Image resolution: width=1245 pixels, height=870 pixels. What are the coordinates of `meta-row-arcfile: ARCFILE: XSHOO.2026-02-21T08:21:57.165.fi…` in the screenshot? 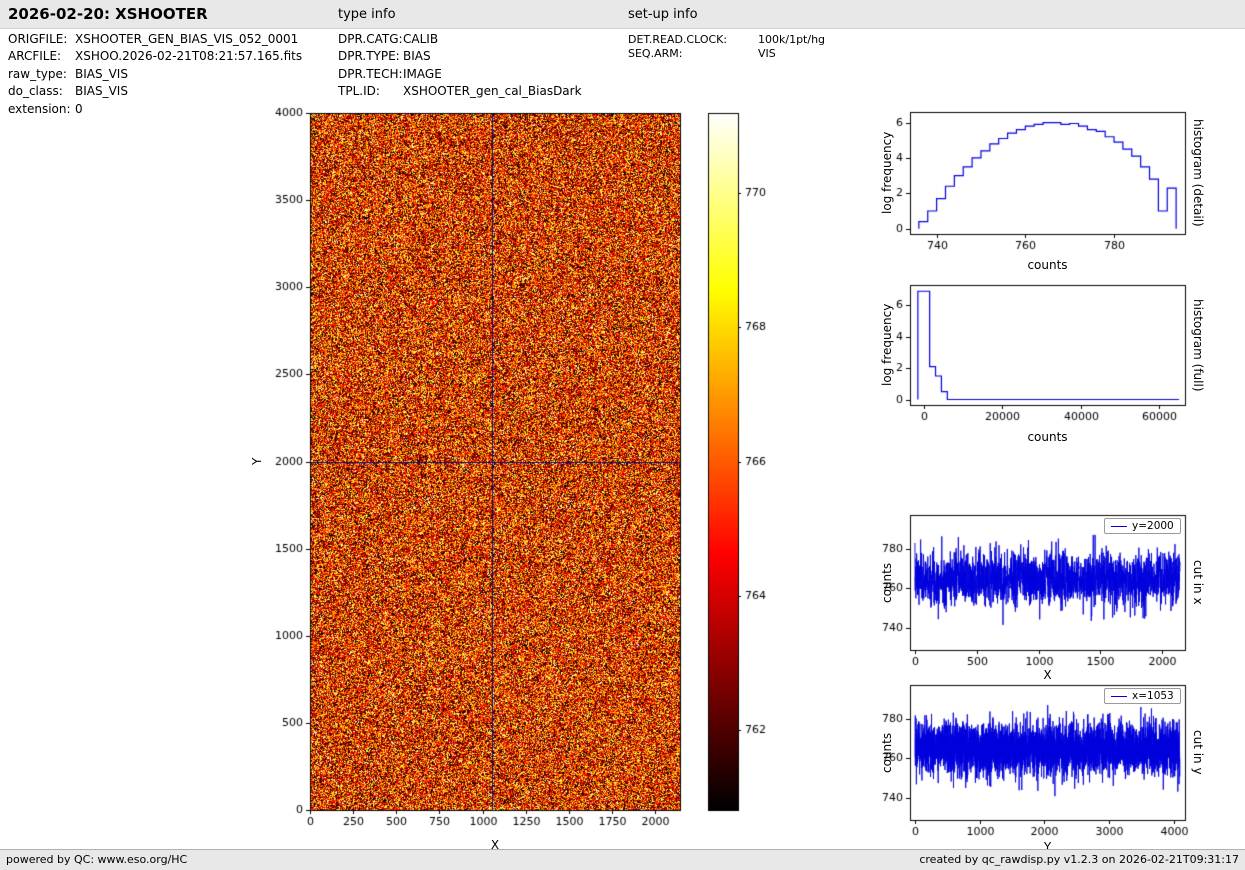 It's located at (155, 56).